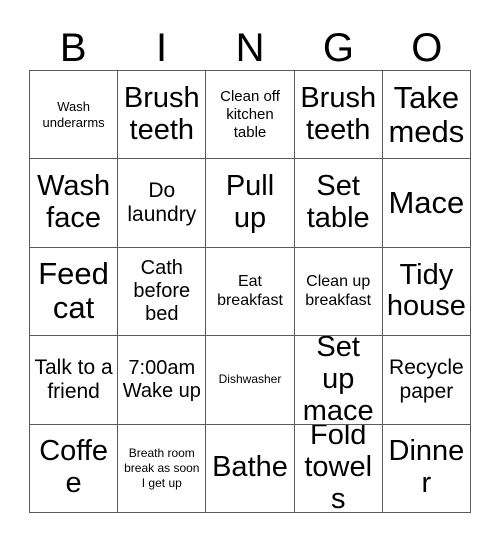 The height and width of the screenshot is (544, 500). I want to click on bingo-header-letter-b: B, so click(73, 48).